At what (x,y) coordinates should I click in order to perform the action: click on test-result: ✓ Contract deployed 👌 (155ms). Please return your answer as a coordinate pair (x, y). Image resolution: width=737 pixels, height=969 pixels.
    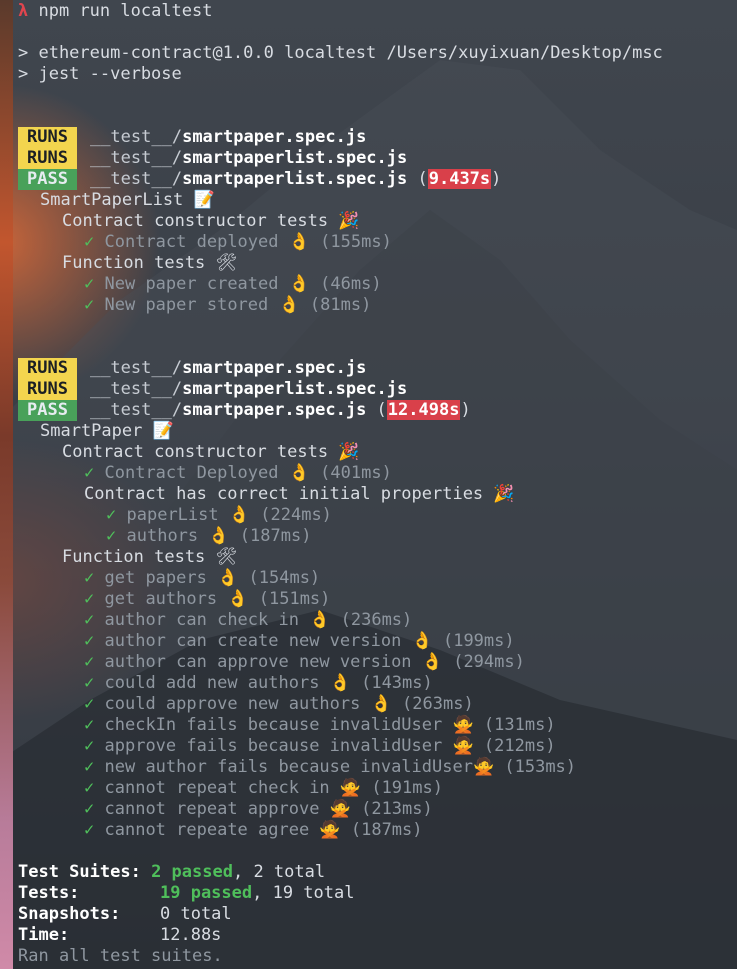
    Looking at the image, I should click on (238, 242).